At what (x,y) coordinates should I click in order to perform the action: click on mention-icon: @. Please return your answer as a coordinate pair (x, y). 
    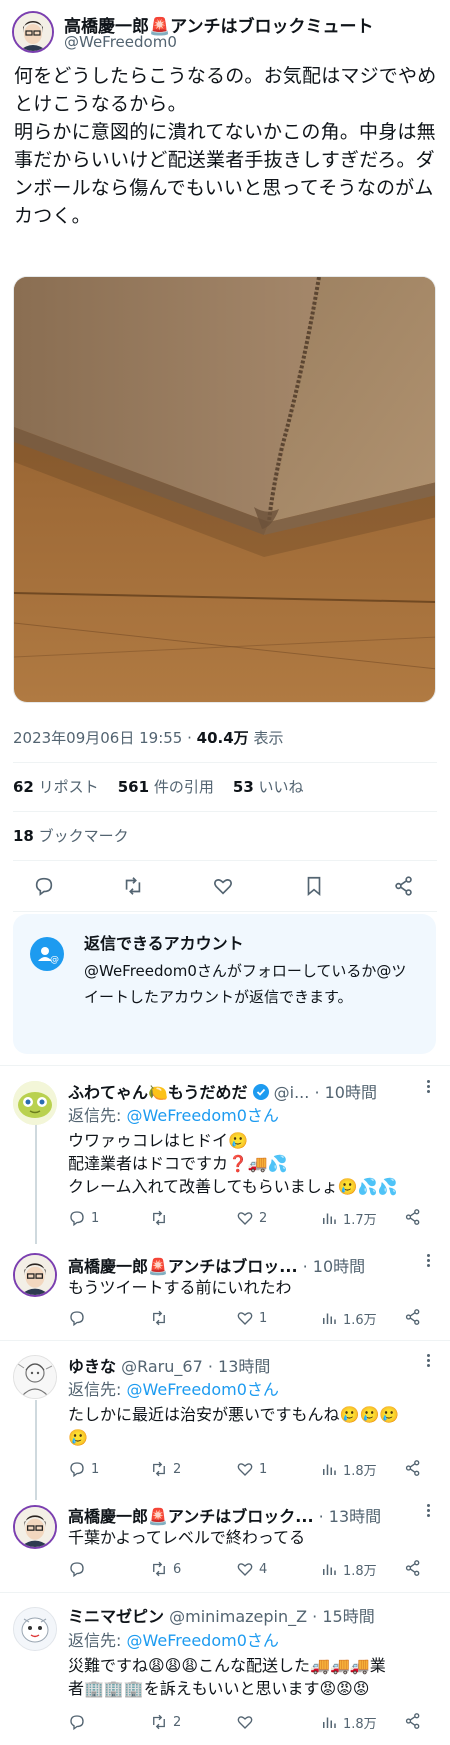
    Looking at the image, I should click on (47, 954).